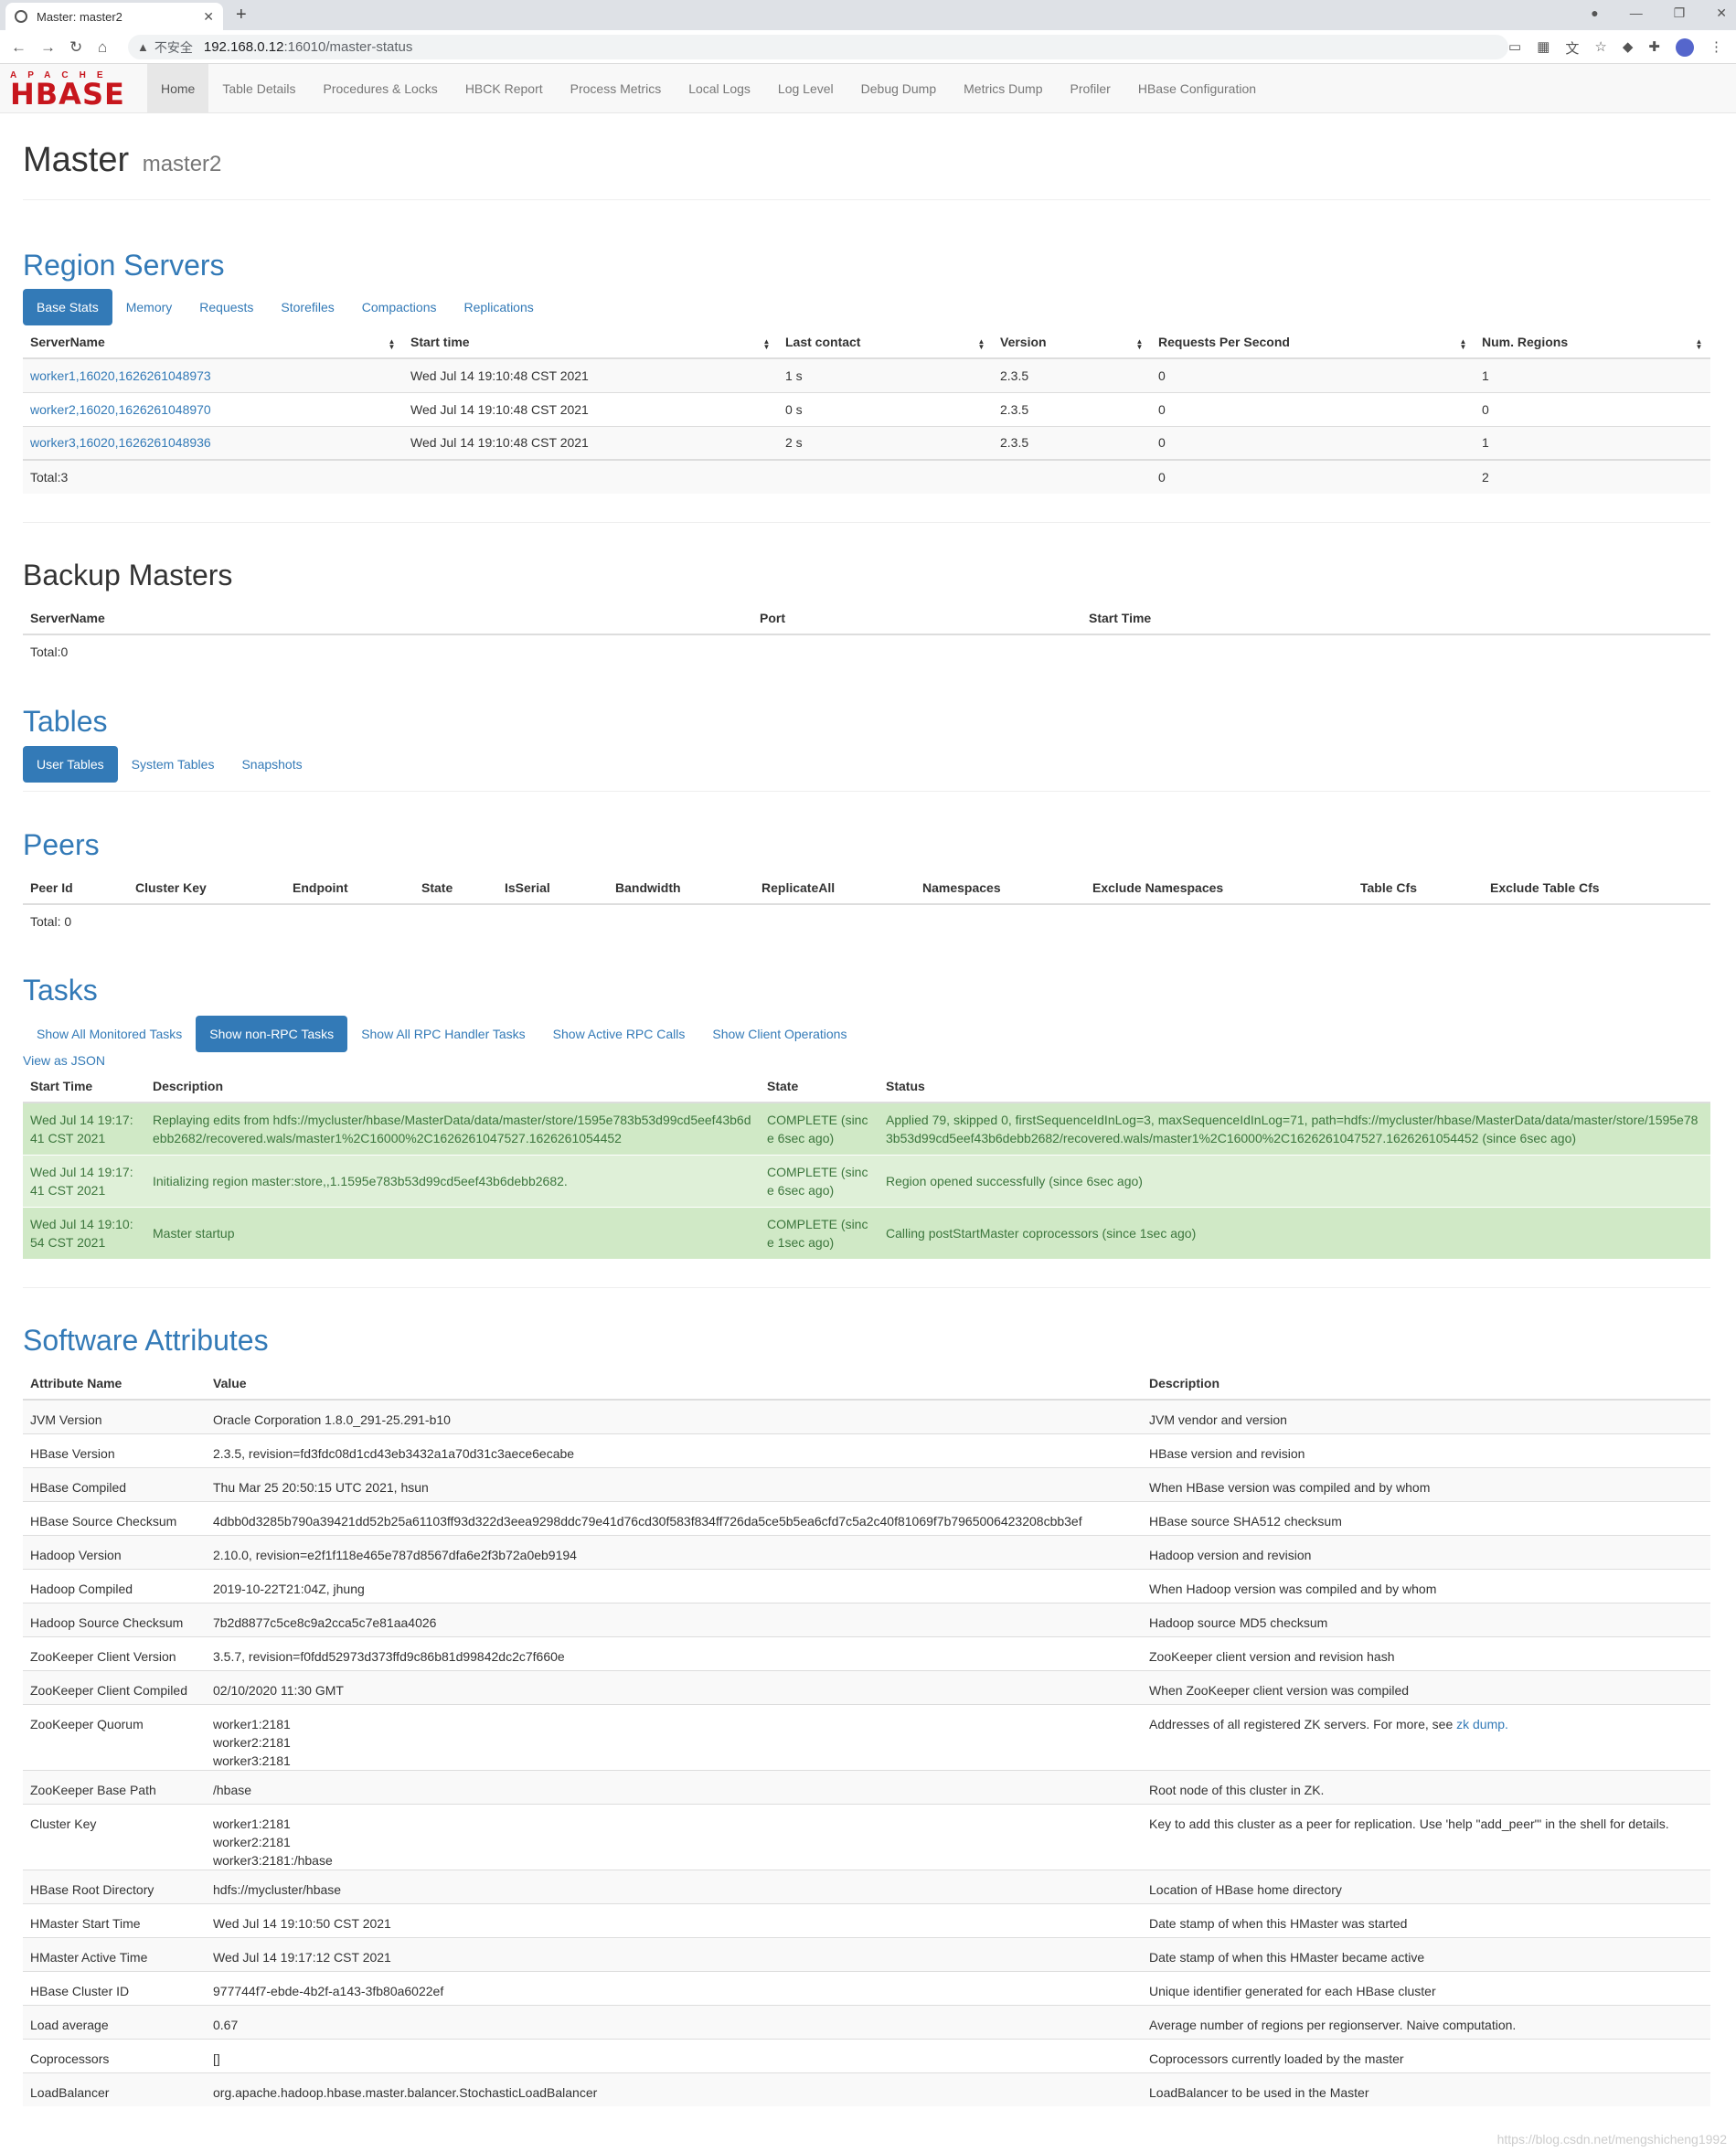 The image size is (1736, 2152). Describe the element at coordinates (258, 88) in the screenshot. I see `nav-item-table-details: Table Details` at that location.